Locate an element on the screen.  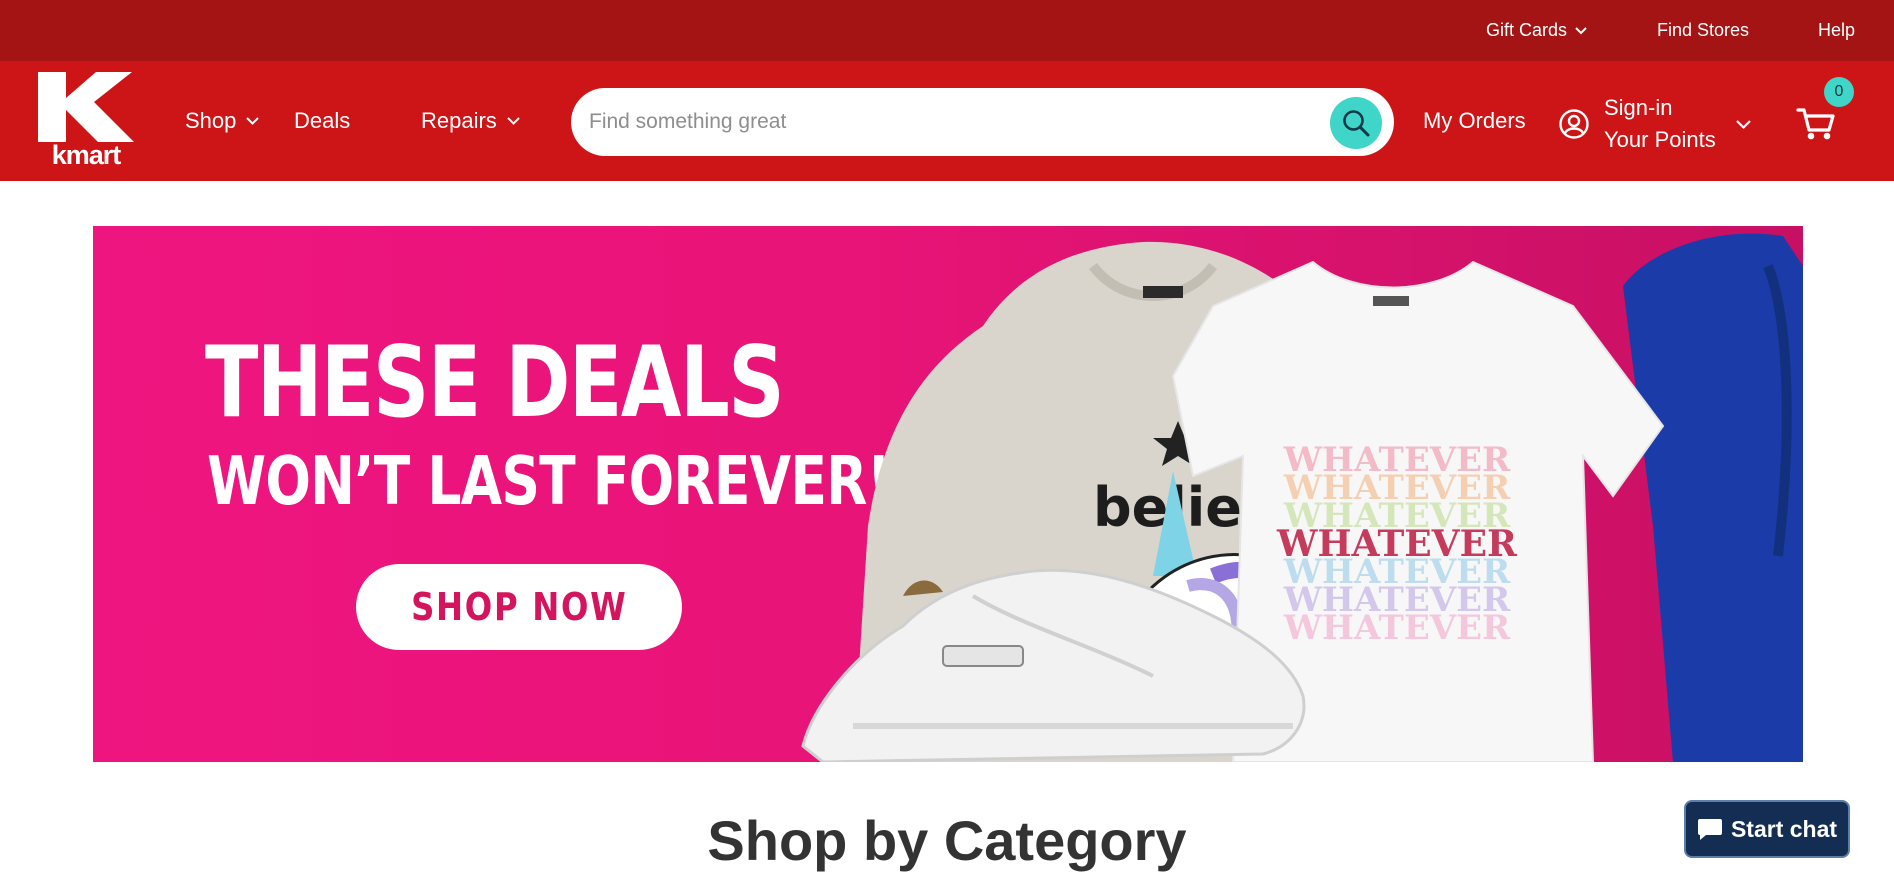
search-icon is located at coordinates (1356, 123).